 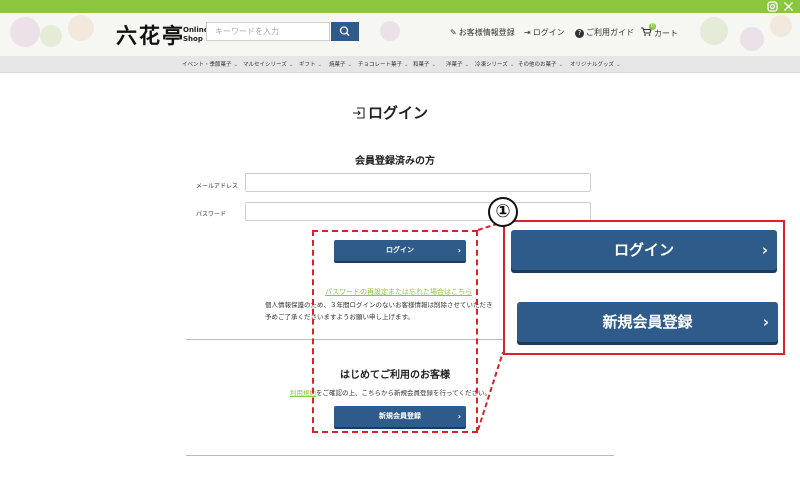 What do you see at coordinates (652, 26) in the screenshot?
I see `cart-count-badge: 0` at bounding box center [652, 26].